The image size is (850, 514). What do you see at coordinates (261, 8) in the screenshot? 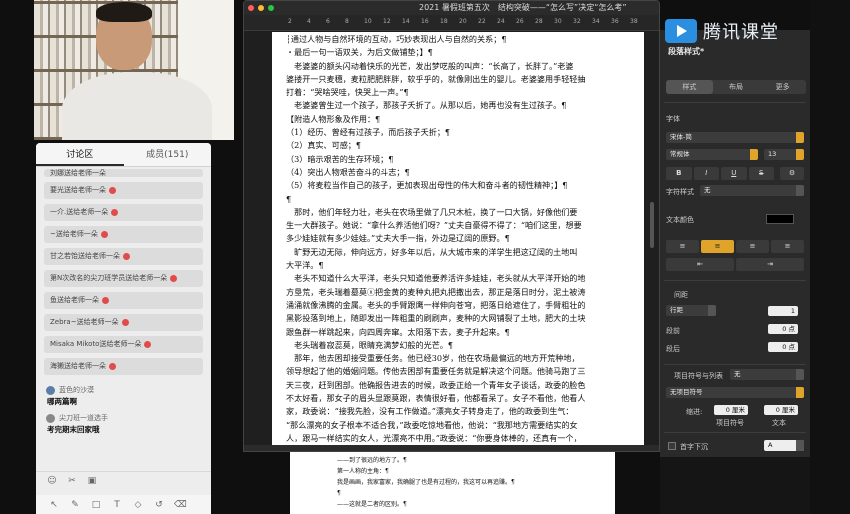
I see `minimize-button` at bounding box center [261, 8].